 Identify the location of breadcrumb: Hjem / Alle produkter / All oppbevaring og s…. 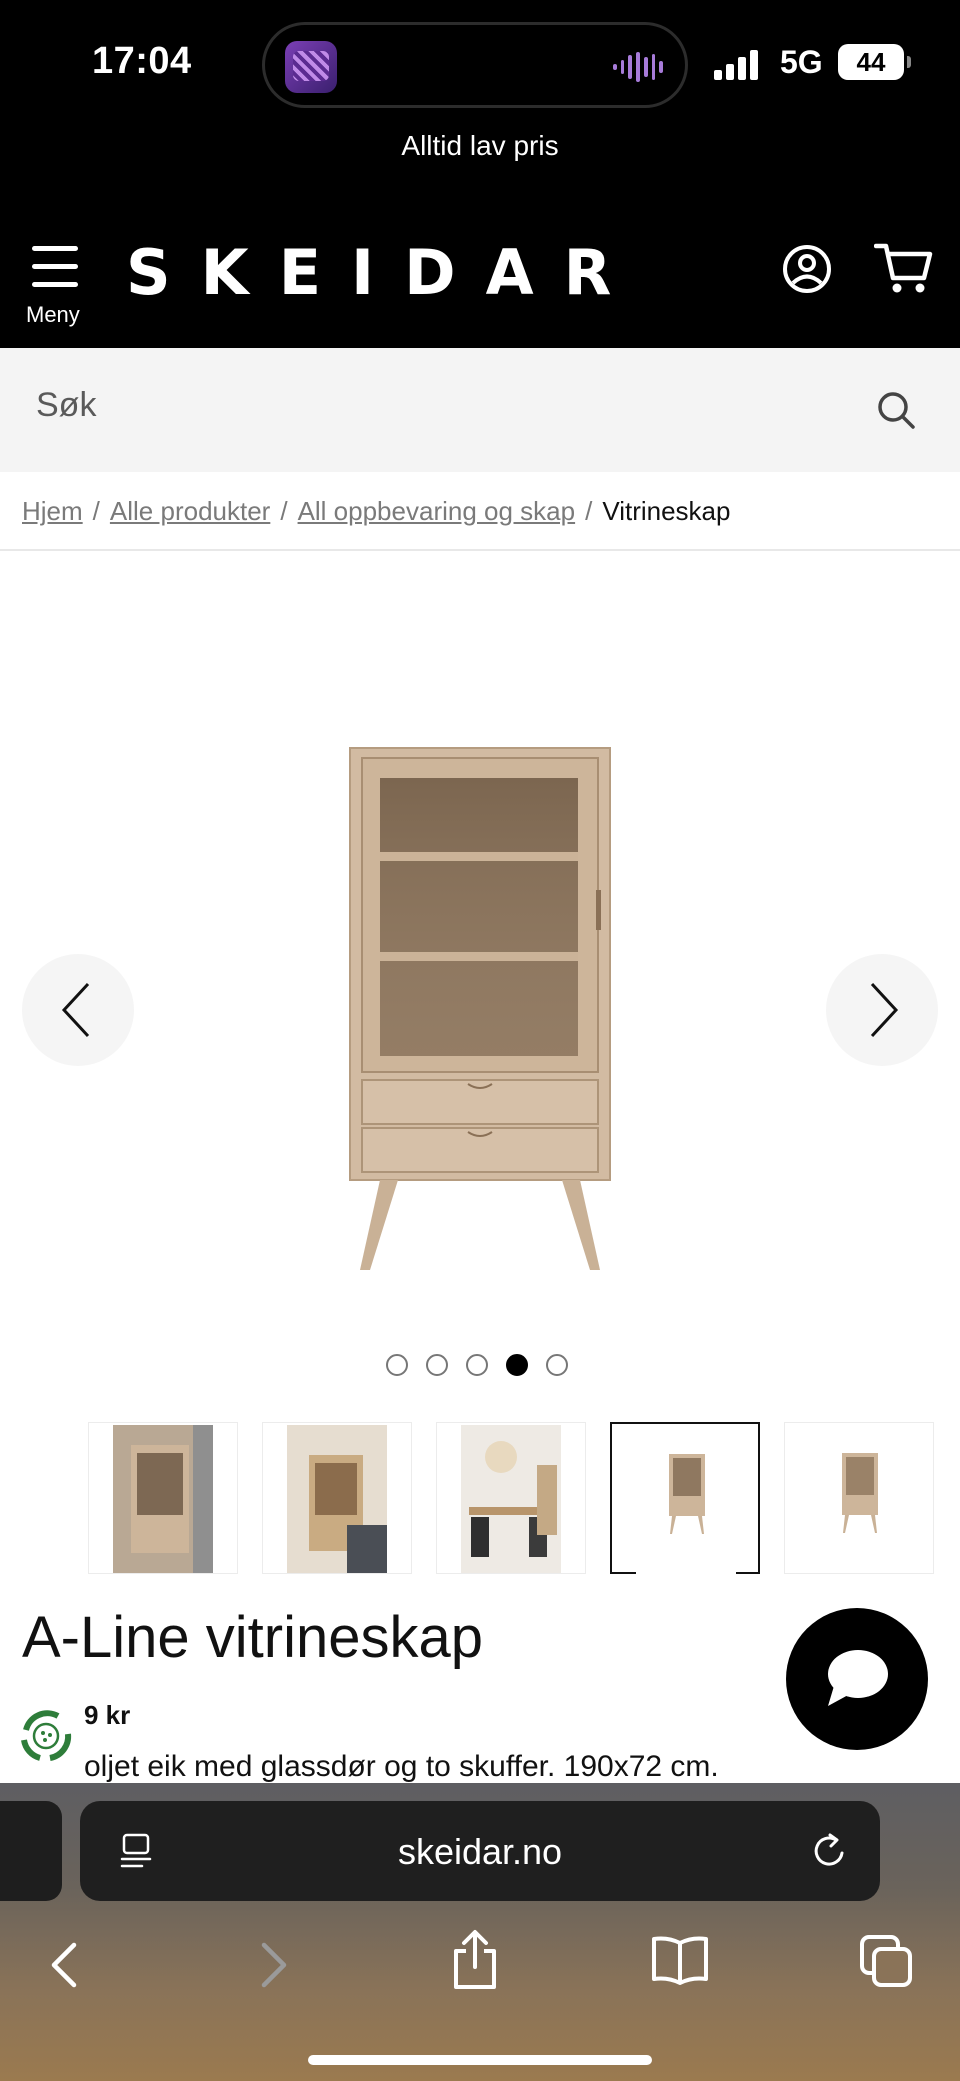
(376, 511).